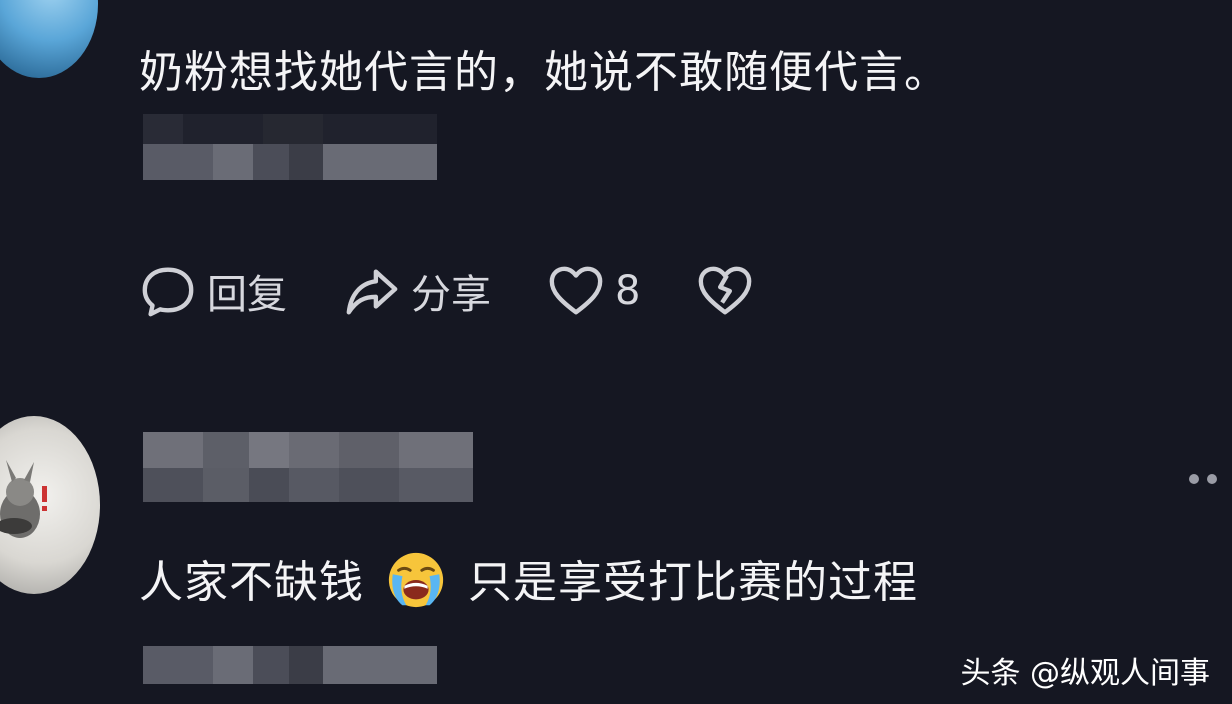 The image size is (1232, 704). I want to click on comment-1-text: 奶粉想找她代言的，她说不敢随便代言。, so click(544, 72).